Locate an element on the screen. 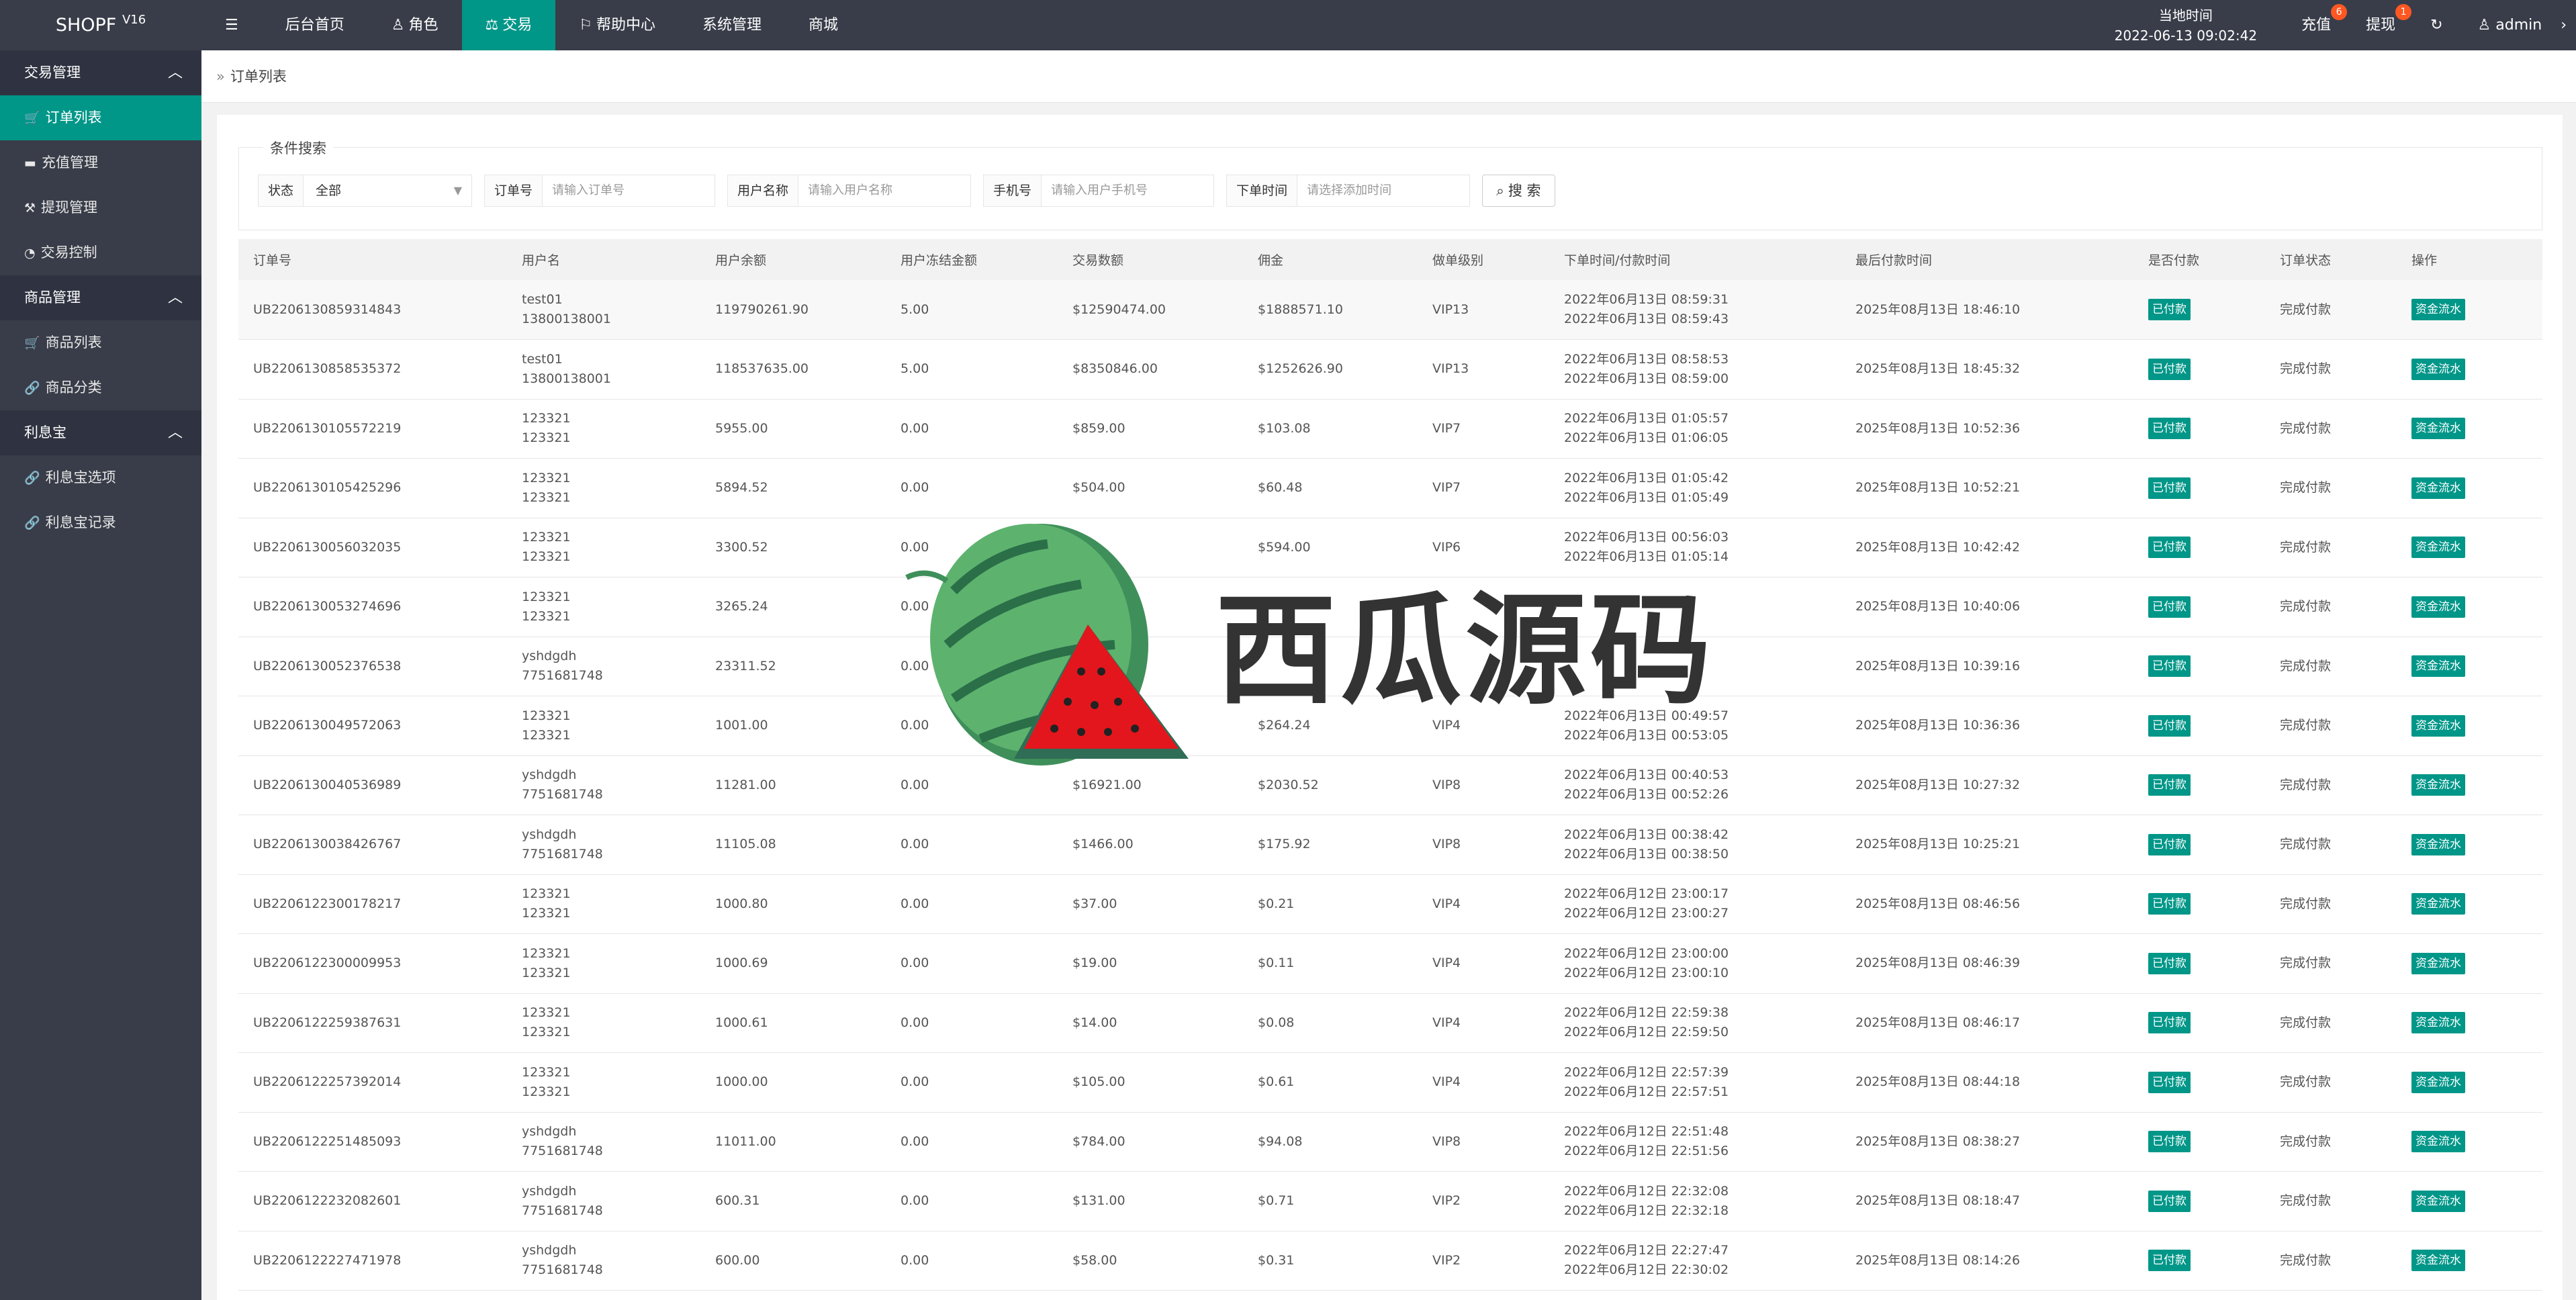 This screenshot has width=2576, height=1300. table-cell: UB2206130040536989 is located at coordinates (372, 785).